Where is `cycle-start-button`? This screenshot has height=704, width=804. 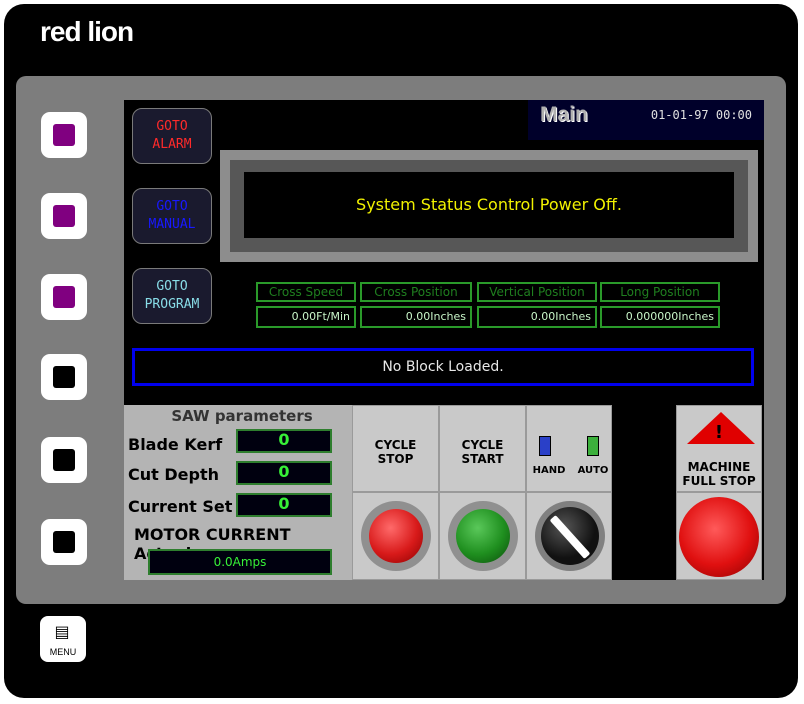 cycle-start-button is located at coordinates (483, 536).